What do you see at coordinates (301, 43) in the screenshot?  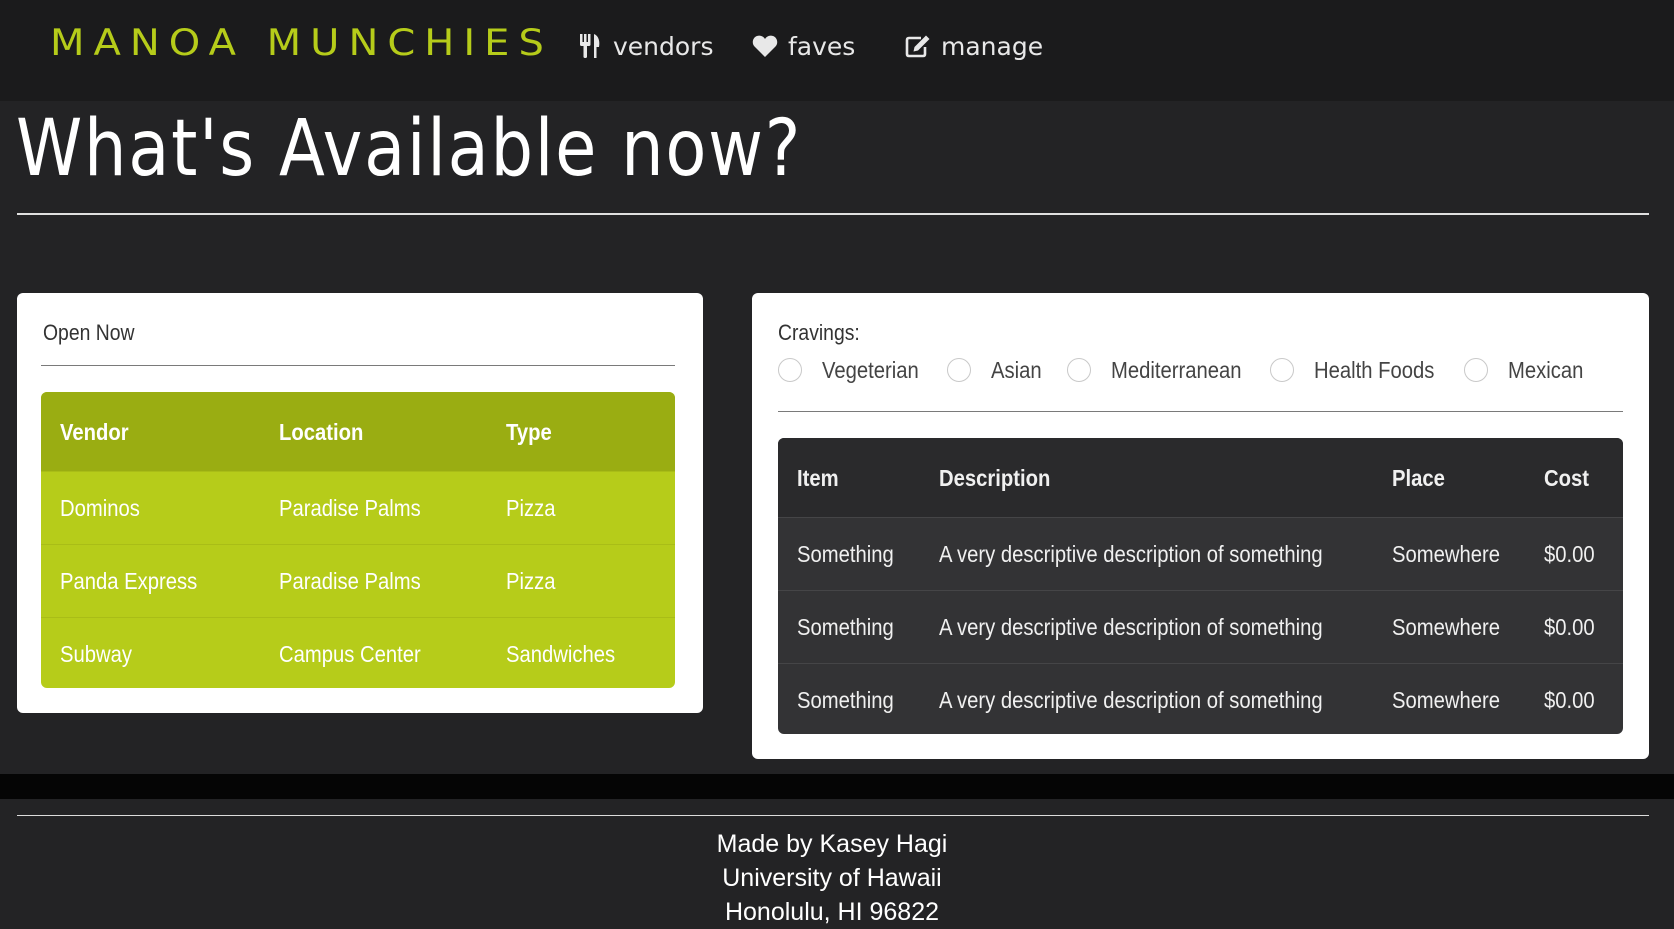 I see `brand-logo: MANOA MUNCHIES` at bounding box center [301, 43].